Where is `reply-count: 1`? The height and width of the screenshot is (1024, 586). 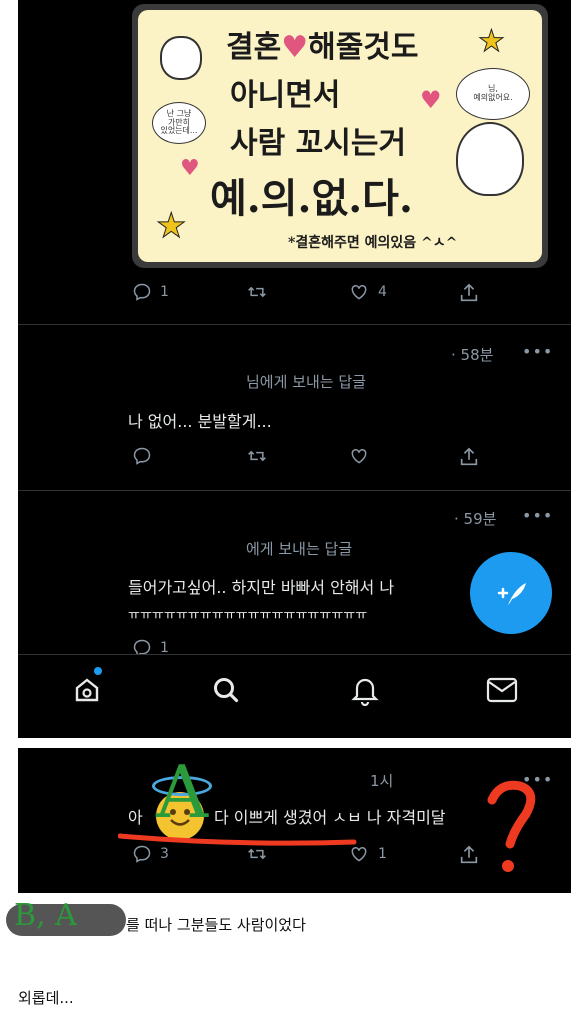
reply-count: 1 is located at coordinates (164, 292).